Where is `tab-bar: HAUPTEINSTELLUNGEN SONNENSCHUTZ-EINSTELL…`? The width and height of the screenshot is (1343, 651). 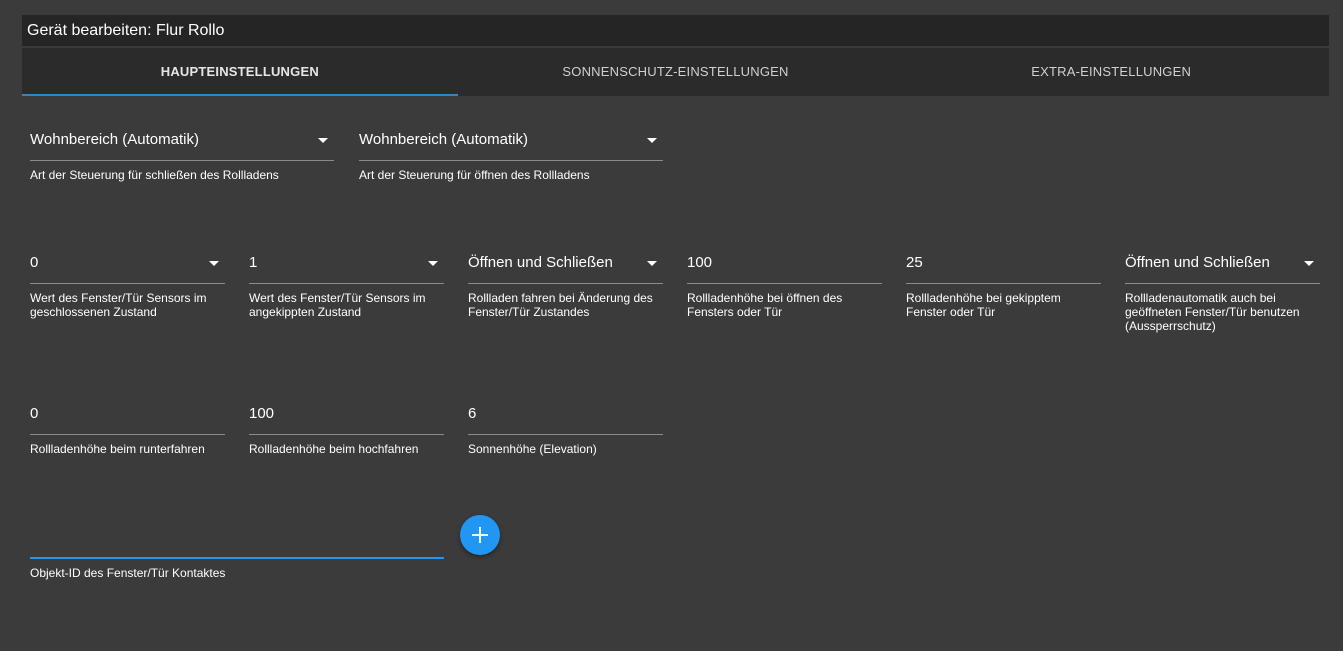
tab-bar: HAUPTEINSTELLUNGEN SONNENSCHUTZ-EINSTELL… is located at coordinates (675, 72).